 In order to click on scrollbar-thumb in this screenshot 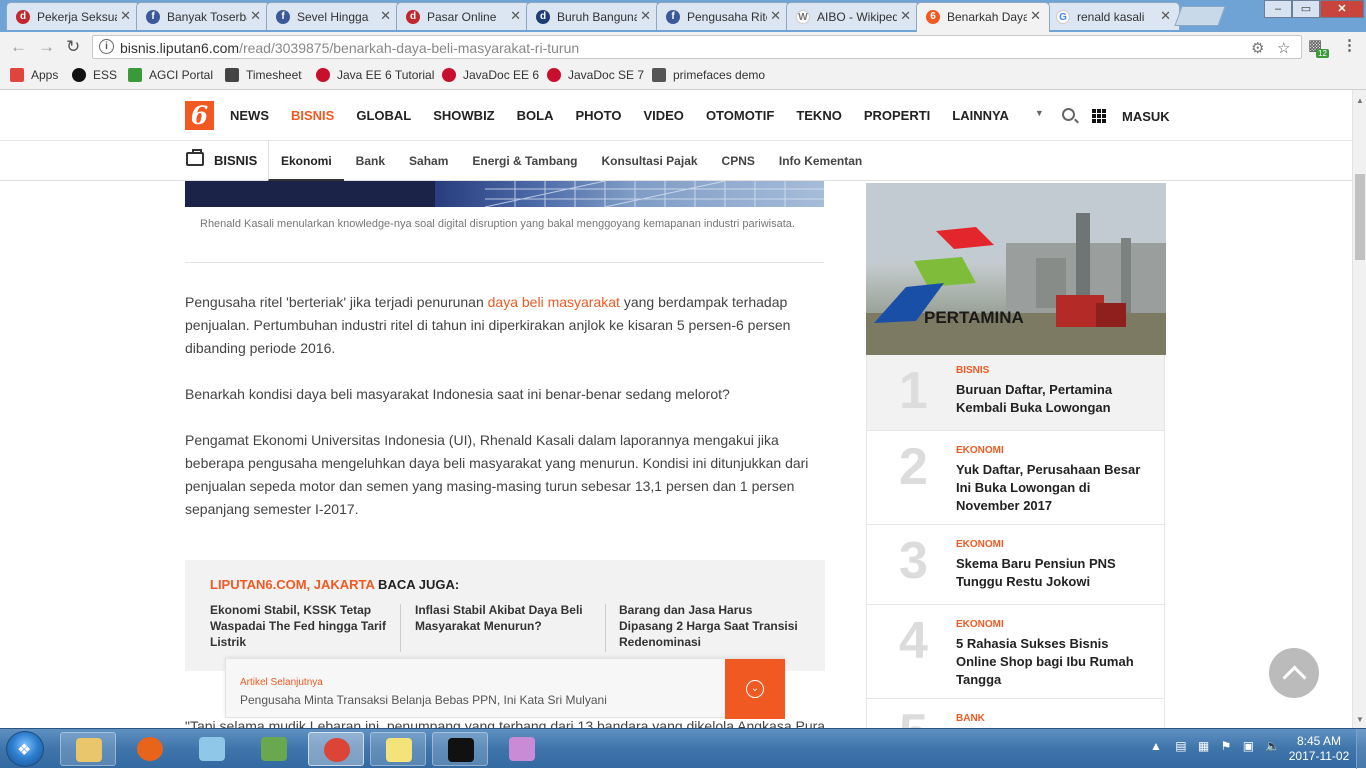, I will do `click(1360, 217)`.